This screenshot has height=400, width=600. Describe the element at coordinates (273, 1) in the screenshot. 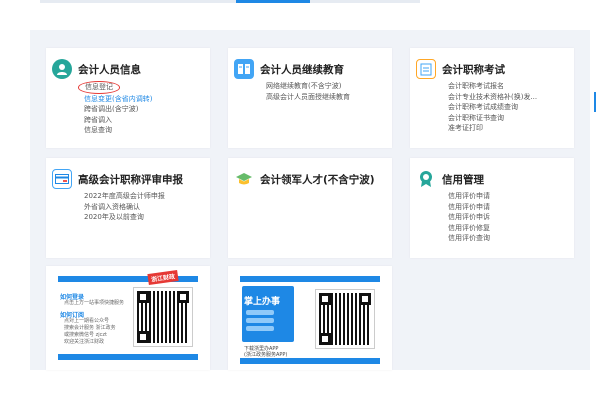

I see `active-tab-indicator` at that location.